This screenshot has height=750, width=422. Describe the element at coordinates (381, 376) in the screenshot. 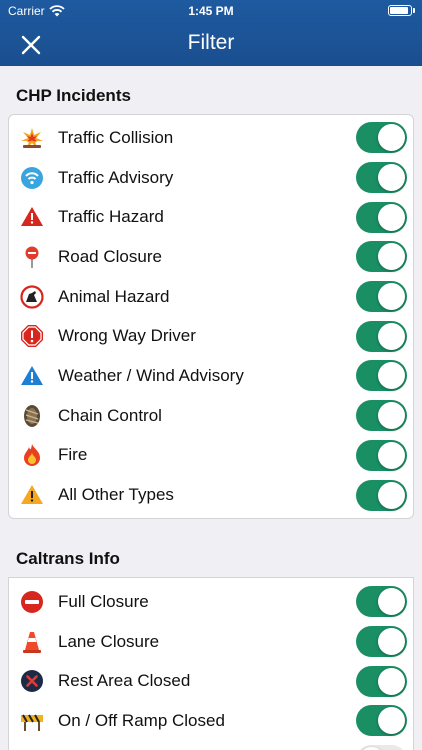

I see `toggle-weather-wind-advisory` at that location.